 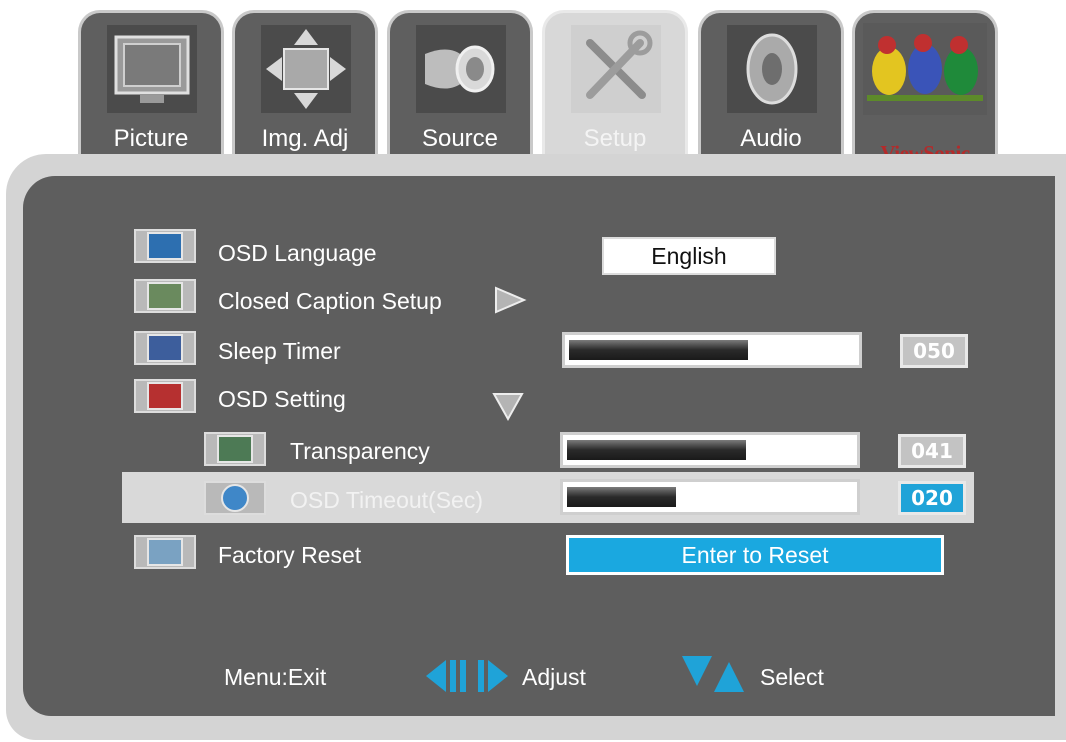 I want to click on up-down-arrows-icon, so click(x=713, y=674).